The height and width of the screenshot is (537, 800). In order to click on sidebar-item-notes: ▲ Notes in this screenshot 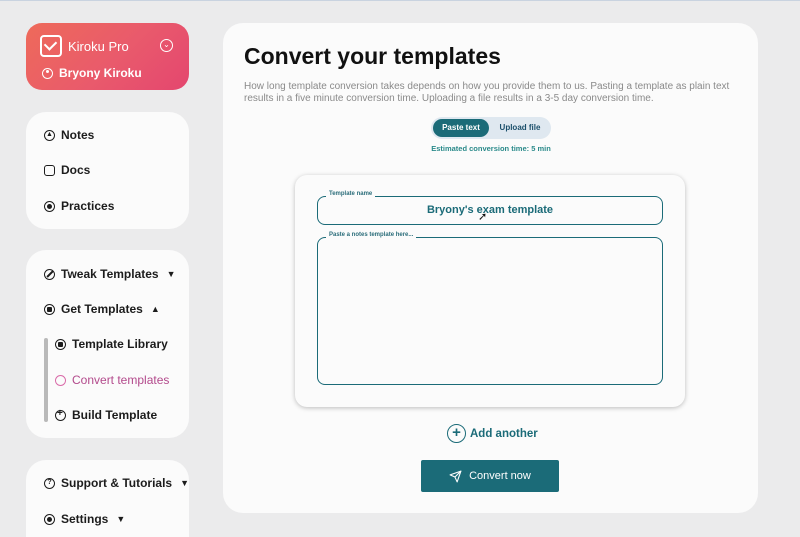, I will do `click(69, 135)`.